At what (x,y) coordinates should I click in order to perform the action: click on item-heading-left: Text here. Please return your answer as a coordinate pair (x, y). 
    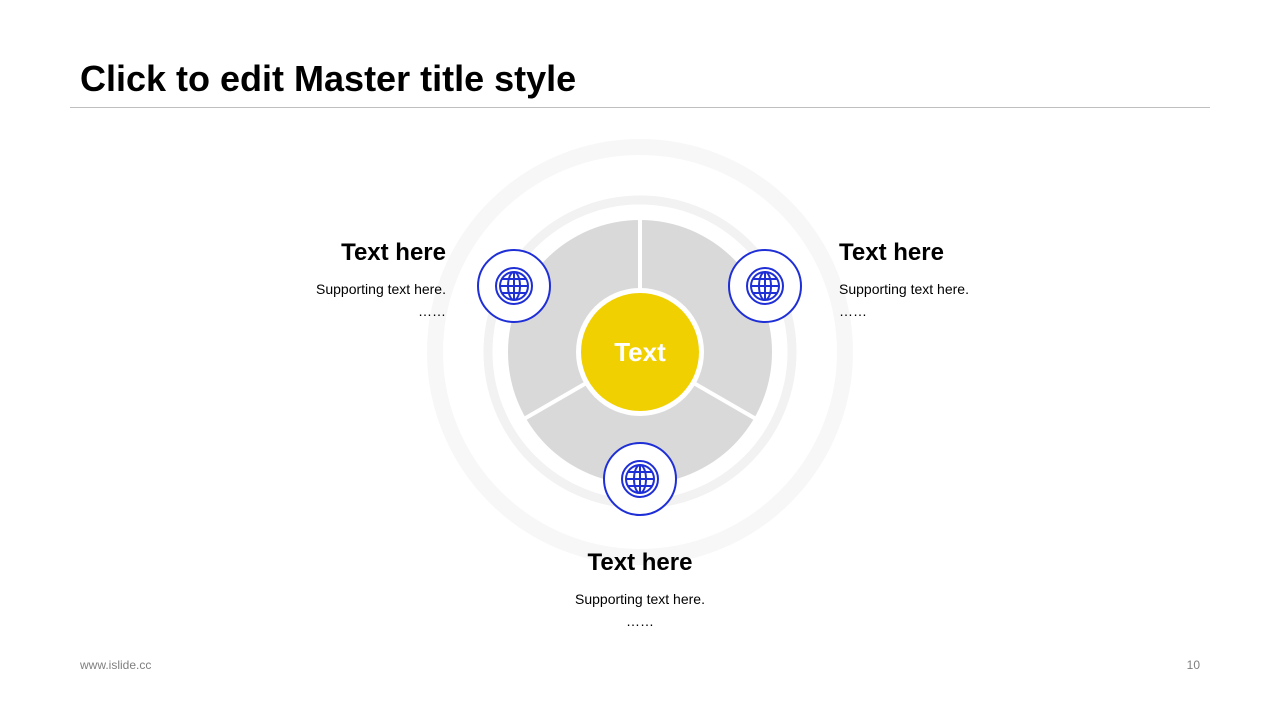
    Looking at the image, I should click on (393, 252).